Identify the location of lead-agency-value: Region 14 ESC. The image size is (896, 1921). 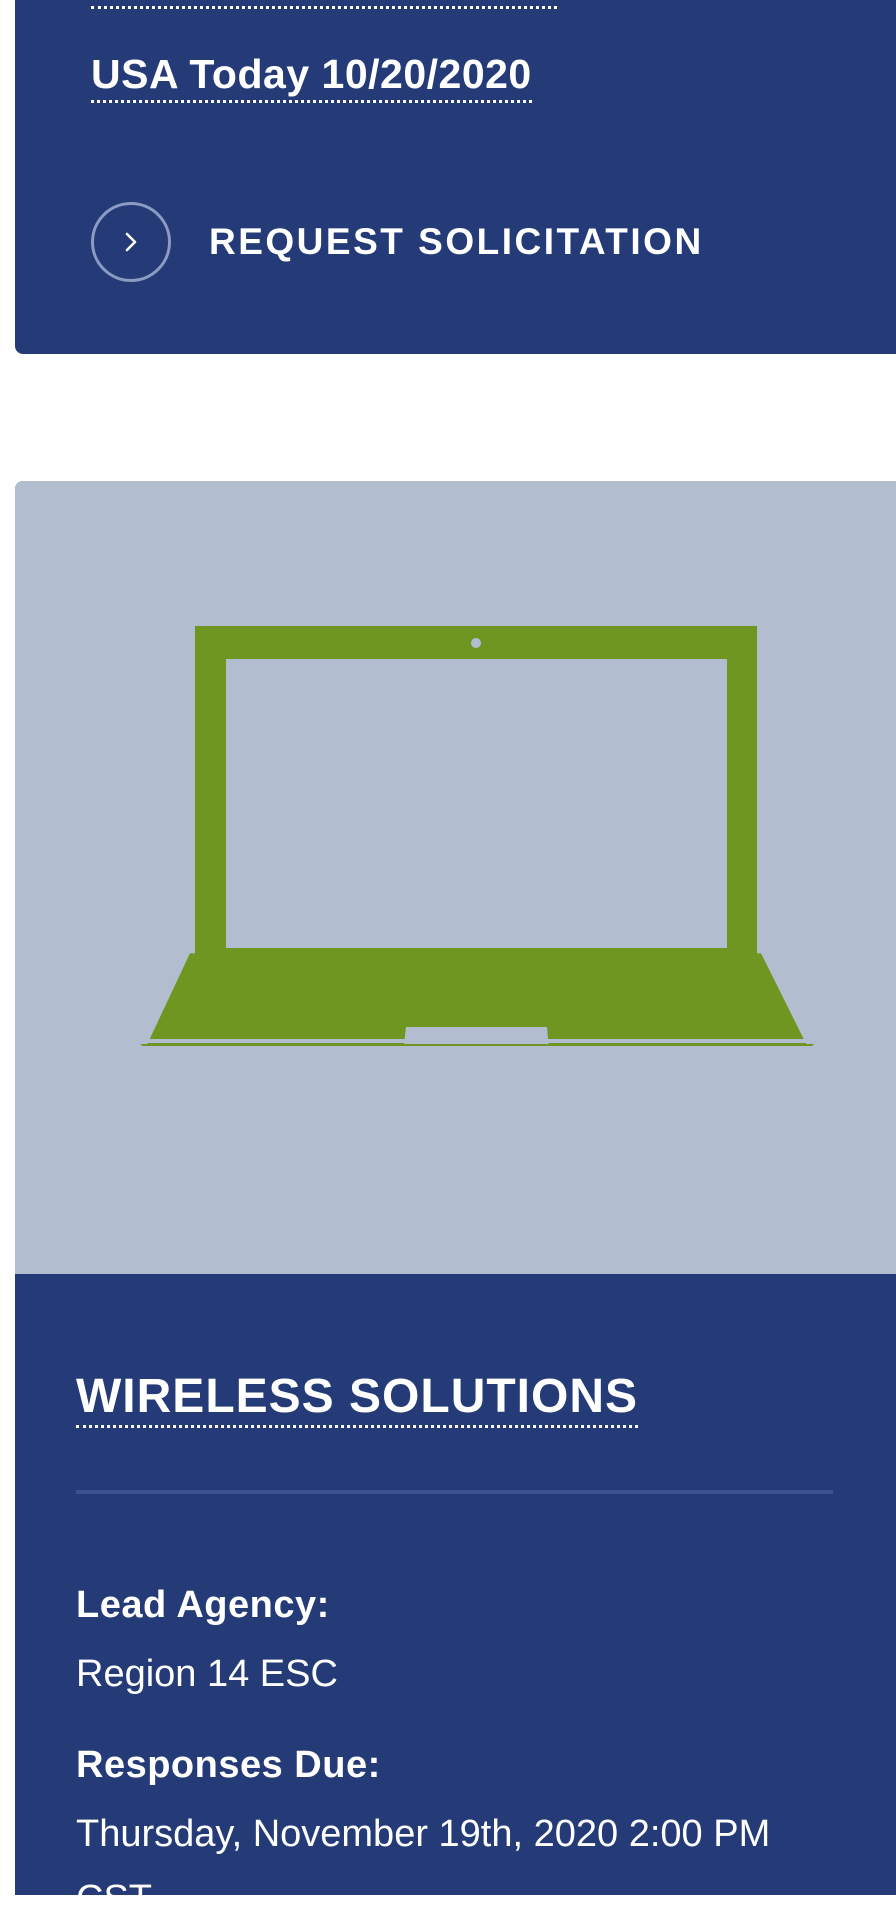
(207, 1674).